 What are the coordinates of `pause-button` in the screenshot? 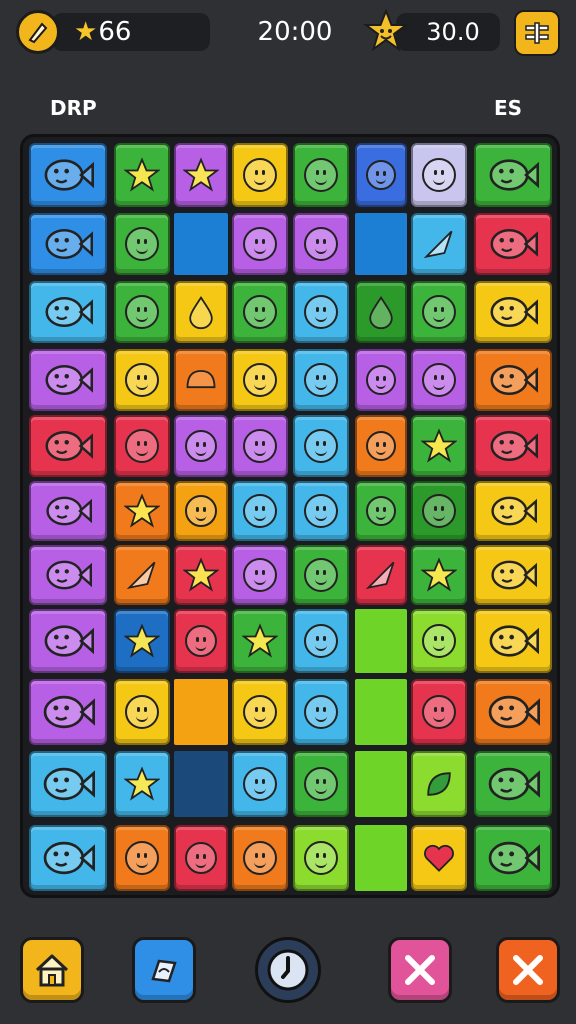 It's located at (288, 970).